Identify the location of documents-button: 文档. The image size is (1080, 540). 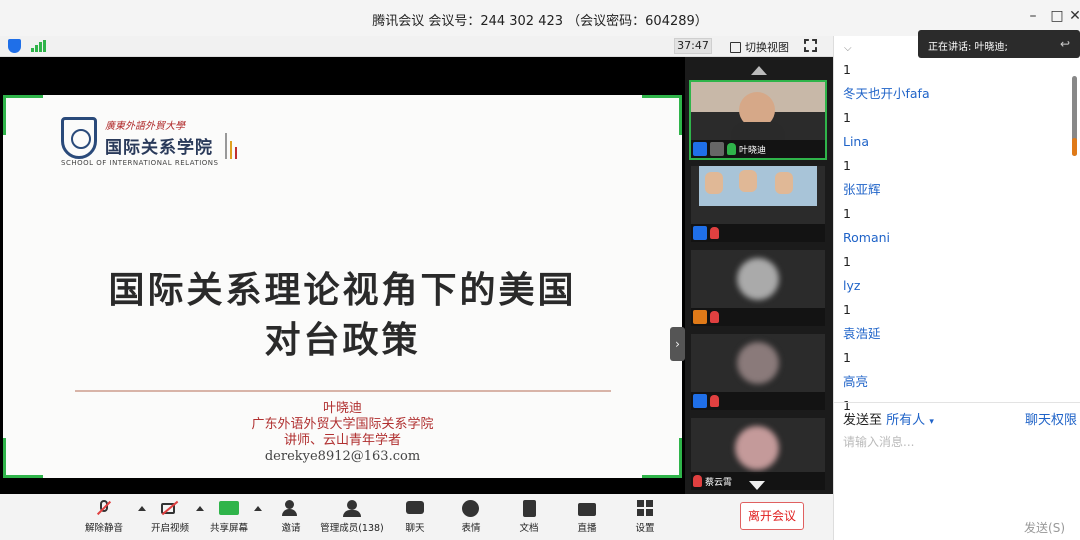
(529, 517).